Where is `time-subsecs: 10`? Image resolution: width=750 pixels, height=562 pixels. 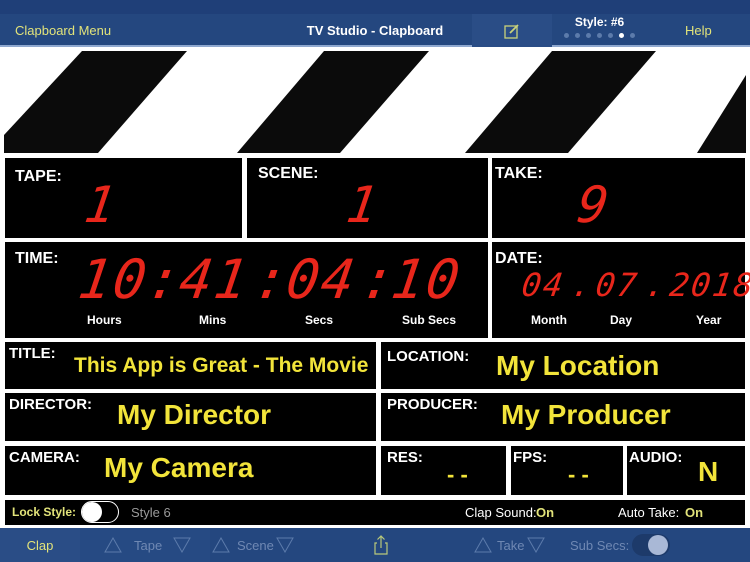 time-subsecs: 10 is located at coordinates (426, 279).